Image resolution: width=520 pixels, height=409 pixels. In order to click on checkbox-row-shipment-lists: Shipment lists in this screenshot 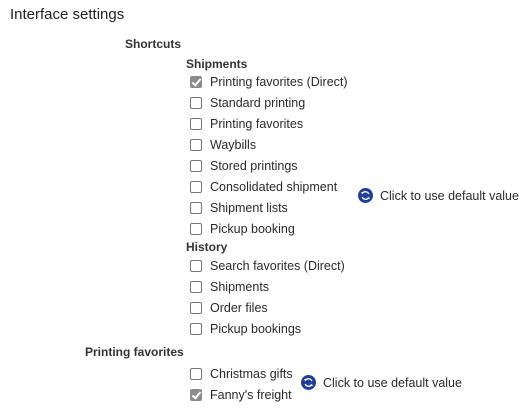, I will do `click(239, 208)`.